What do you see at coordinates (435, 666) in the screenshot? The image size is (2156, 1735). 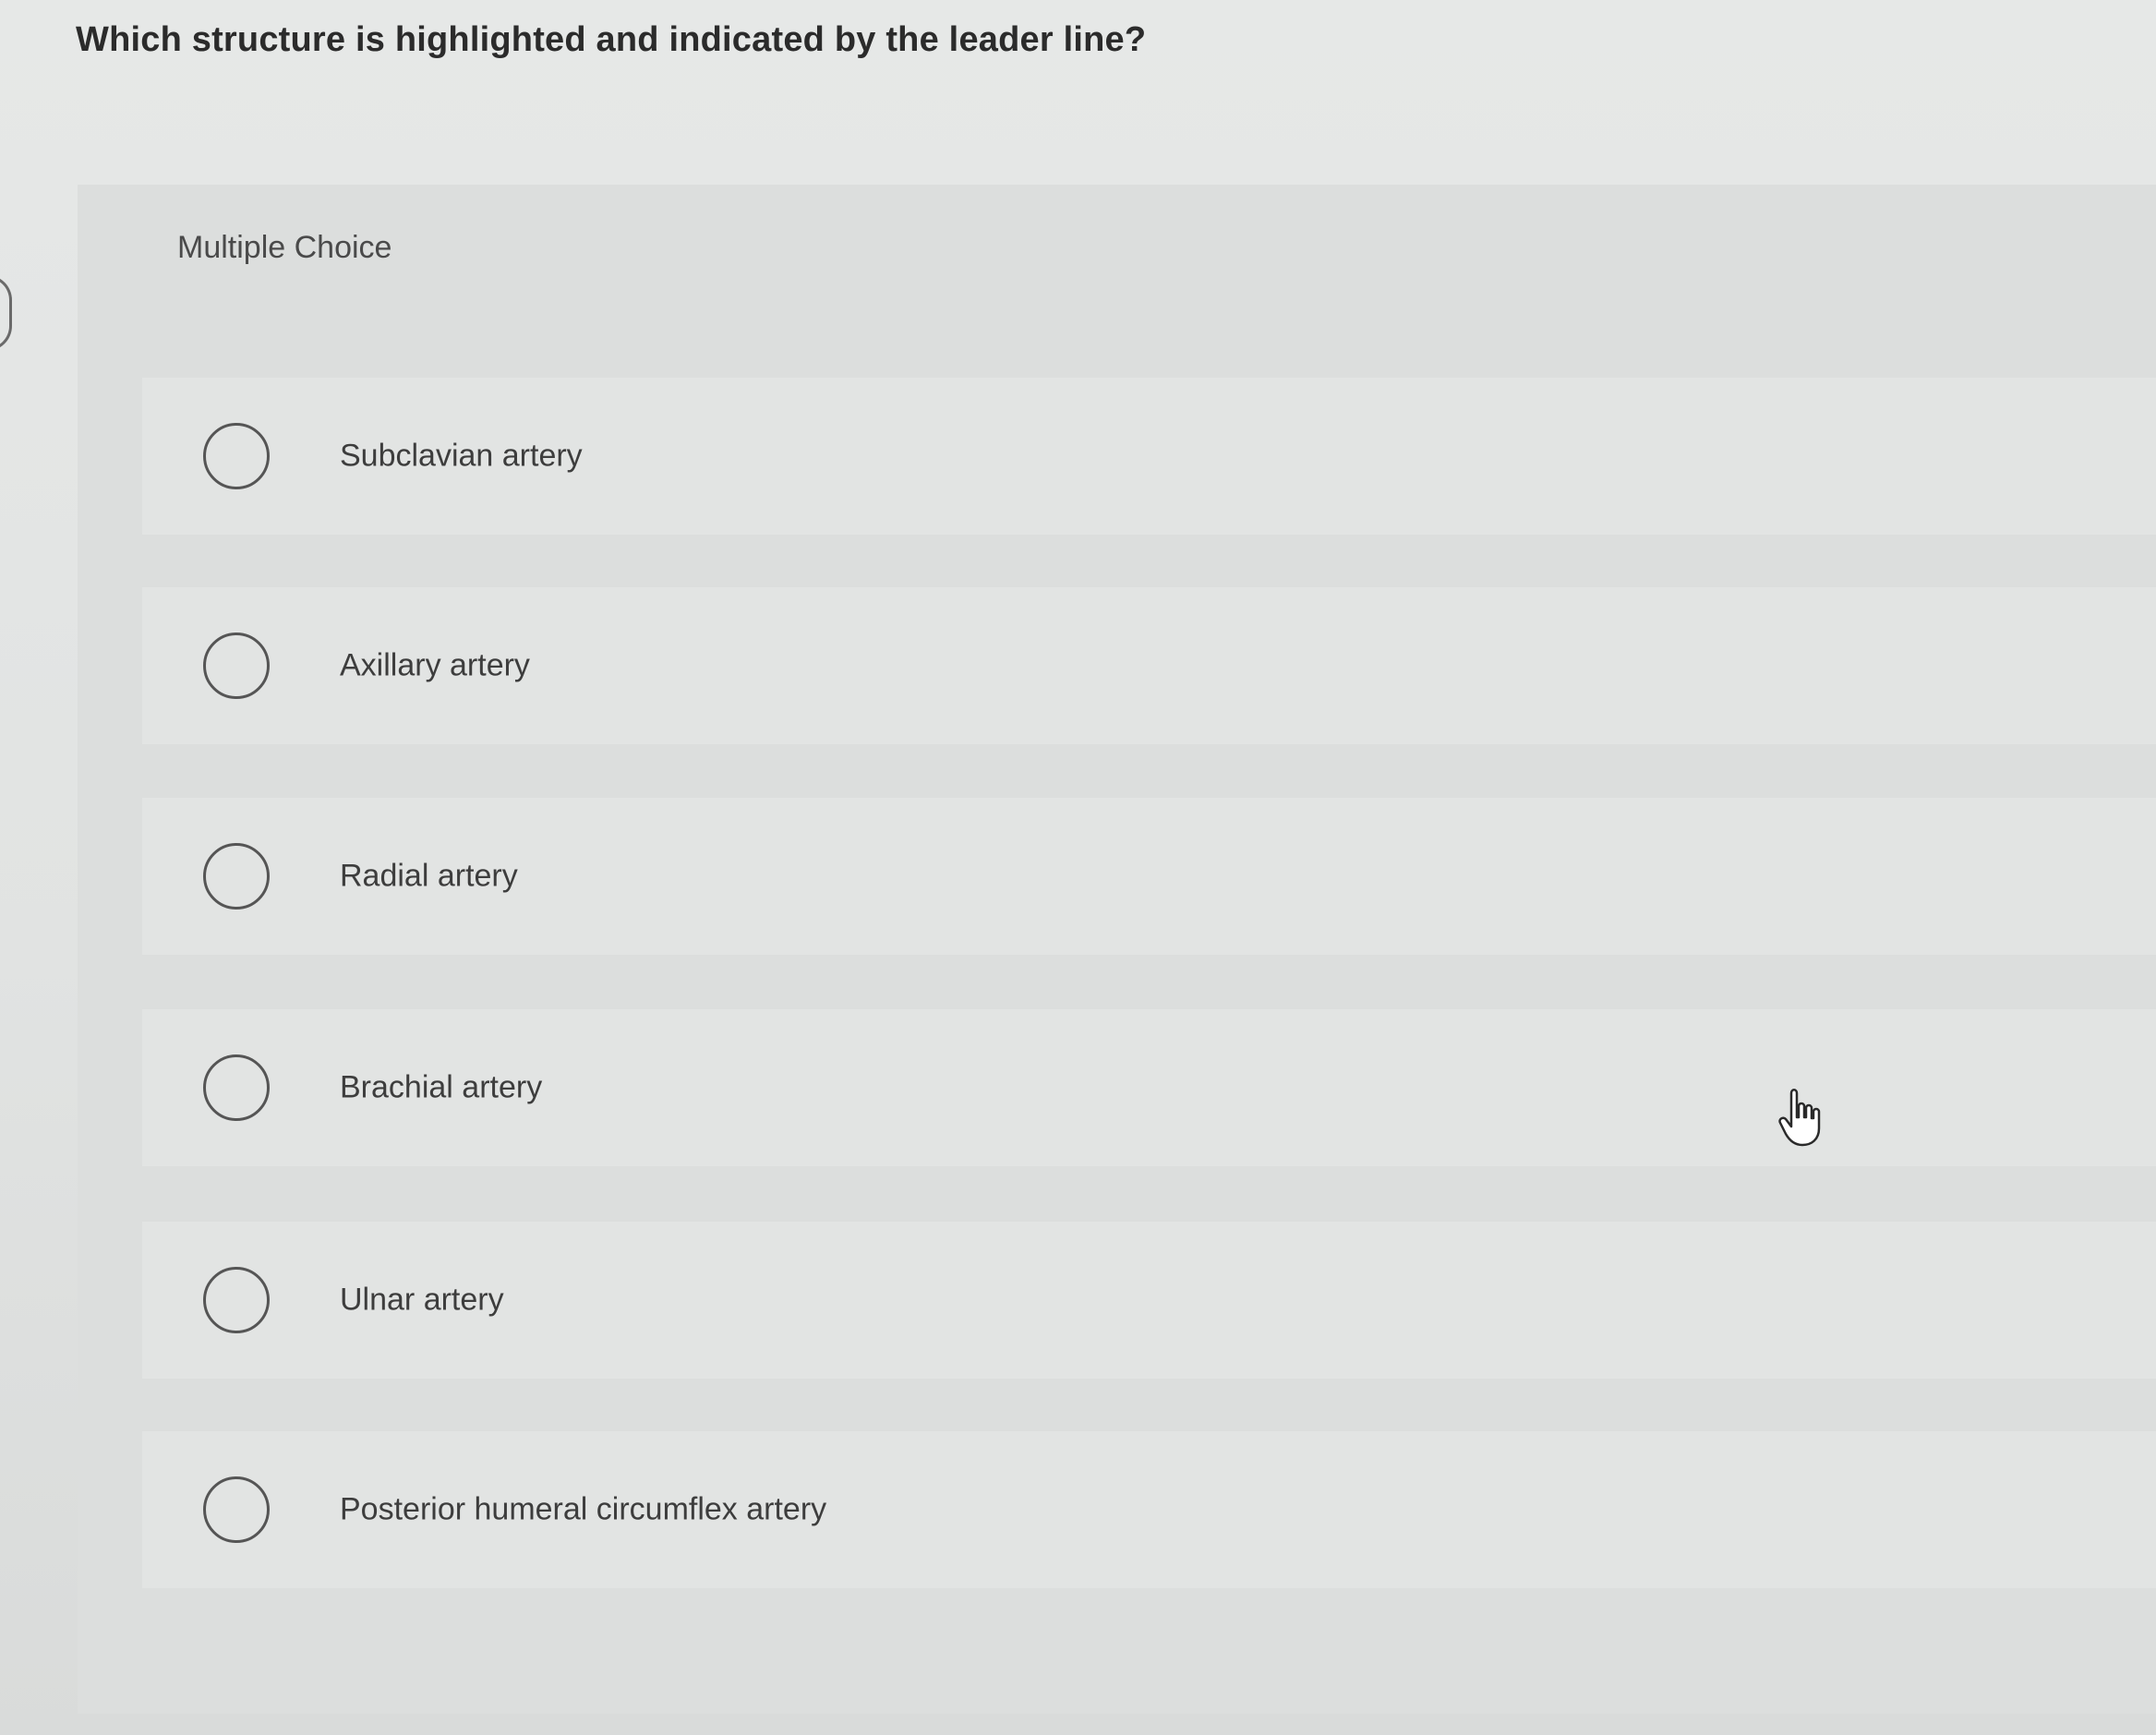 I see `option-label: Axillary artery` at bounding box center [435, 666].